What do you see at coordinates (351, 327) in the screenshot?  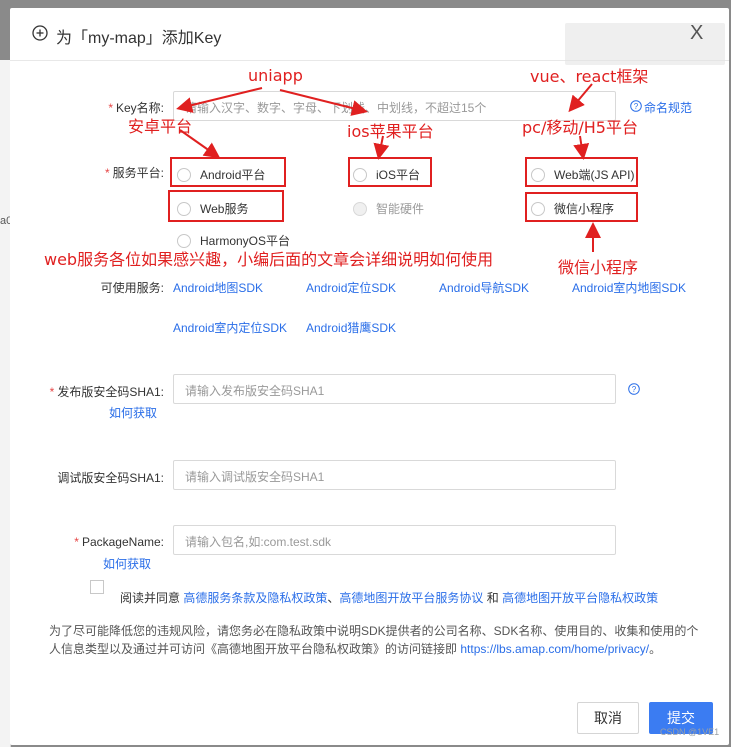 I see `sdk-link: Android猎鹰SDK` at bounding box center [351, 327].